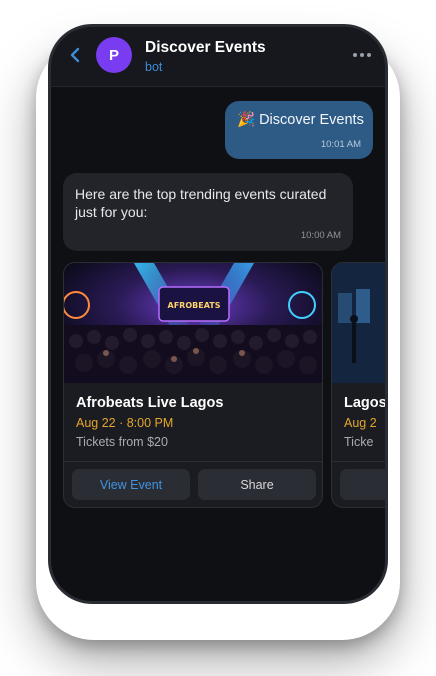 The width and height of the screenshot is (436, 676). Describe the element at coordinates (154, 67) in the screenshot. I see `chat-subtitle: bot` at that location.